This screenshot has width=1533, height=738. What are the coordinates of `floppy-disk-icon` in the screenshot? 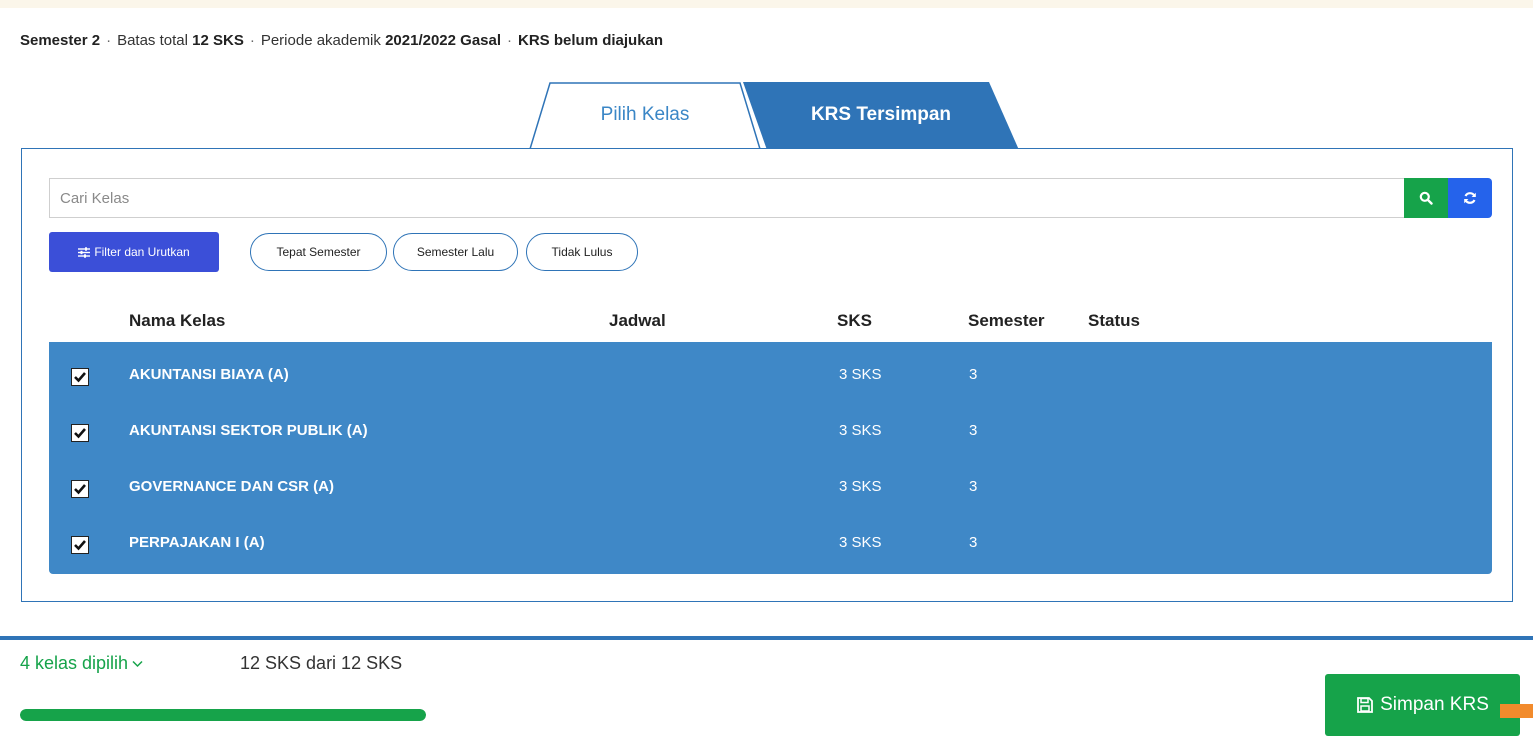 It's located at (1365, 705).